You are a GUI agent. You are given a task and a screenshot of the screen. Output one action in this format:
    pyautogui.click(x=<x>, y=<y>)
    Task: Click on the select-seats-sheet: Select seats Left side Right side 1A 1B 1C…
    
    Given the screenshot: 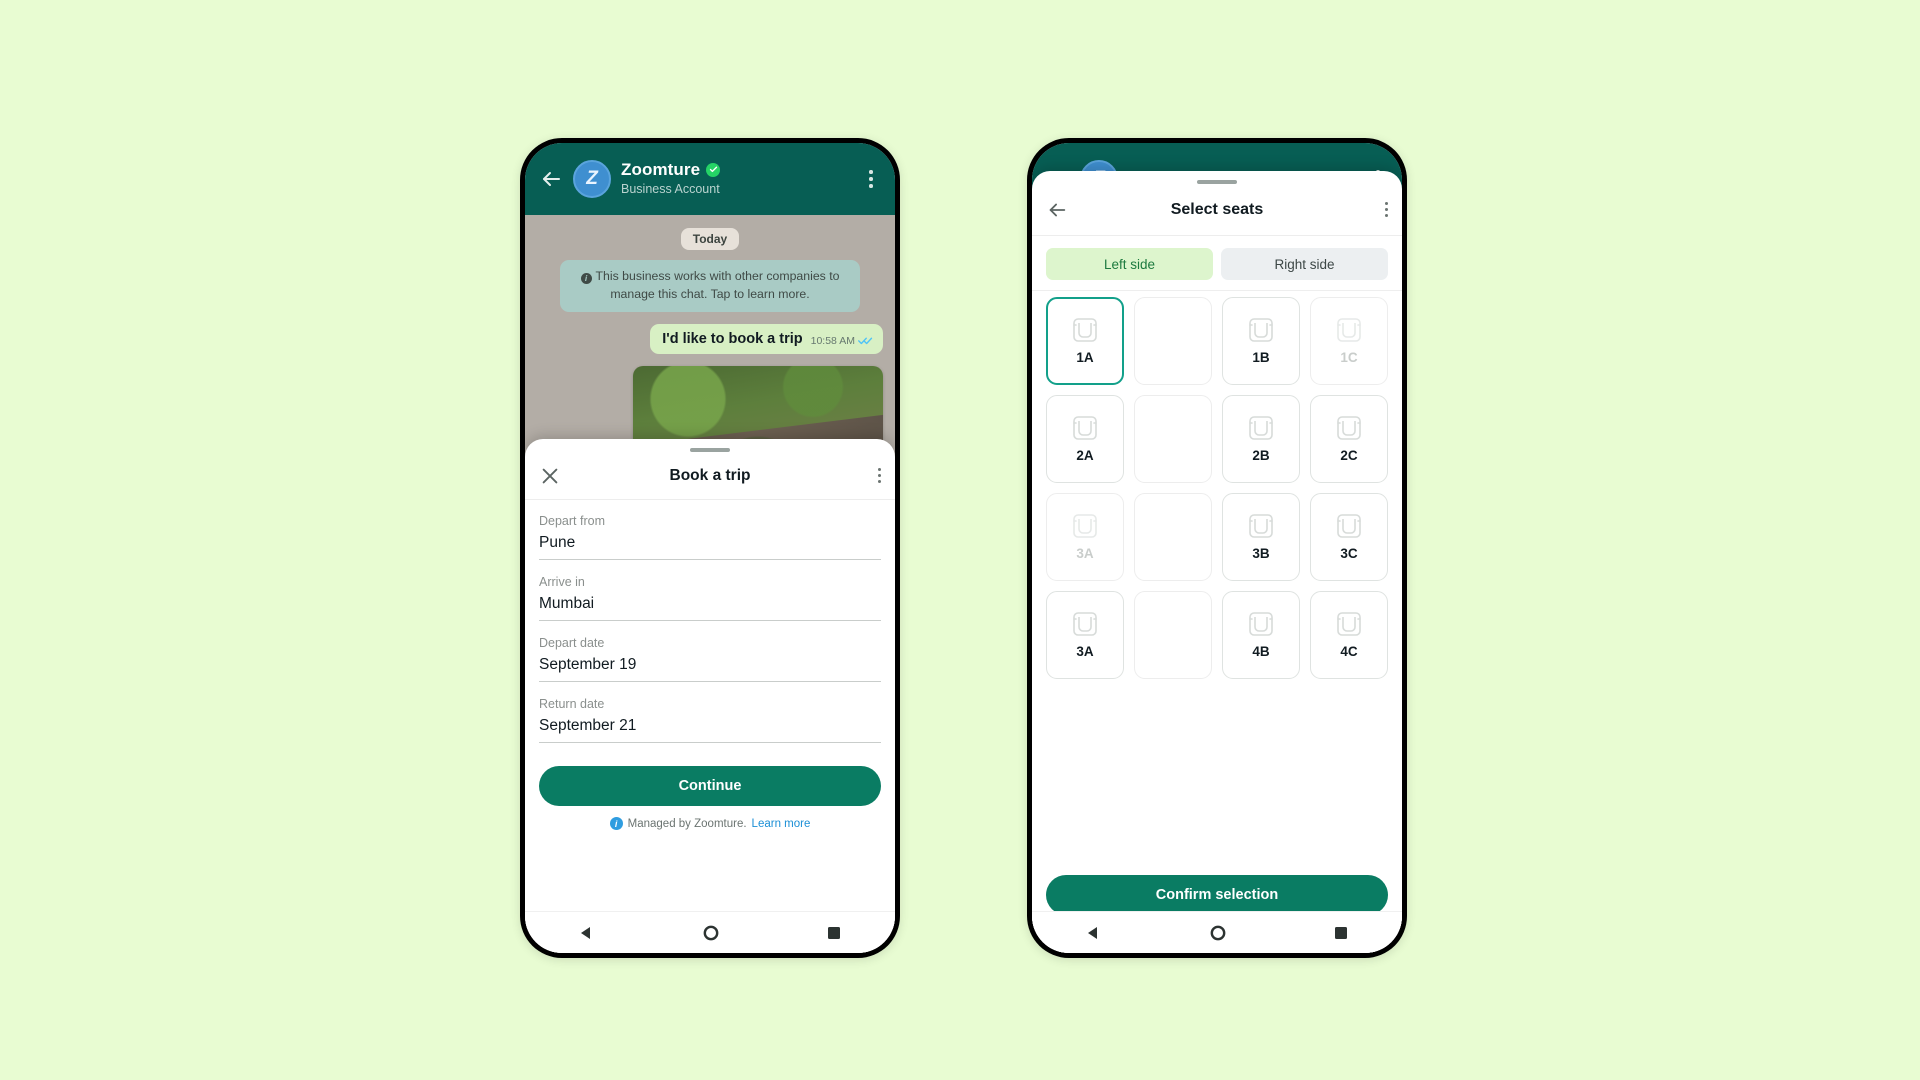 What is the action you would take?
    pyautogui.click(x=1217, y=562)
    